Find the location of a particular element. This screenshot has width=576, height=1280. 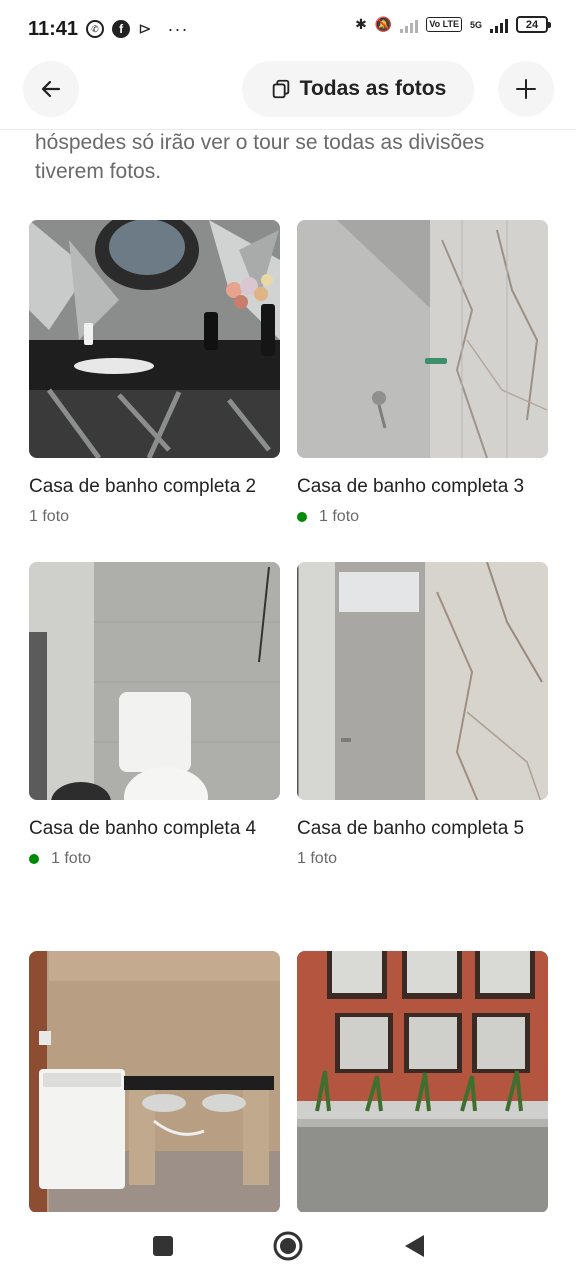

room-title: Casa de banho completa 2 is located at coordinates (143, 486).